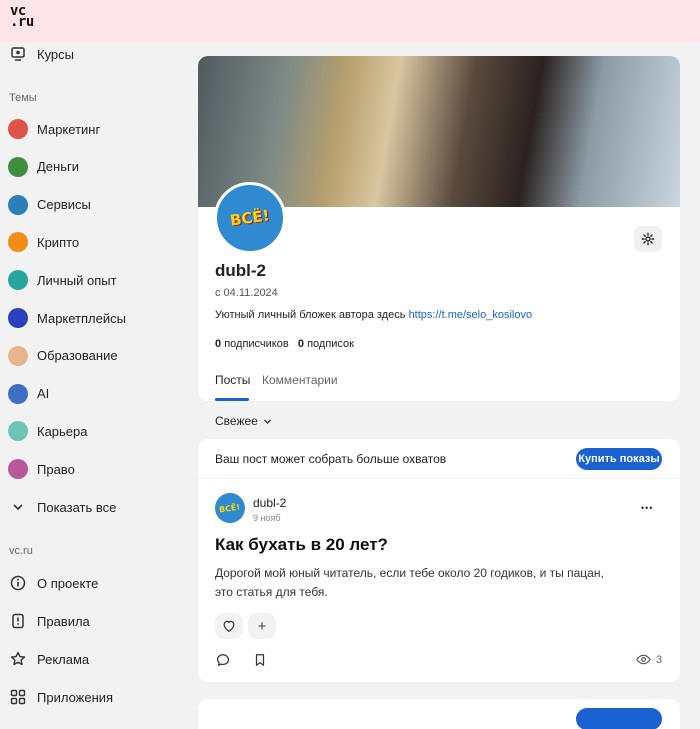 The width and height of the screenshot is (700, 729). What do you see at coordinates (63, 659) in the screenshot?
I see `sidebar-item-label: Реклама` at bounding box center [63, 659].